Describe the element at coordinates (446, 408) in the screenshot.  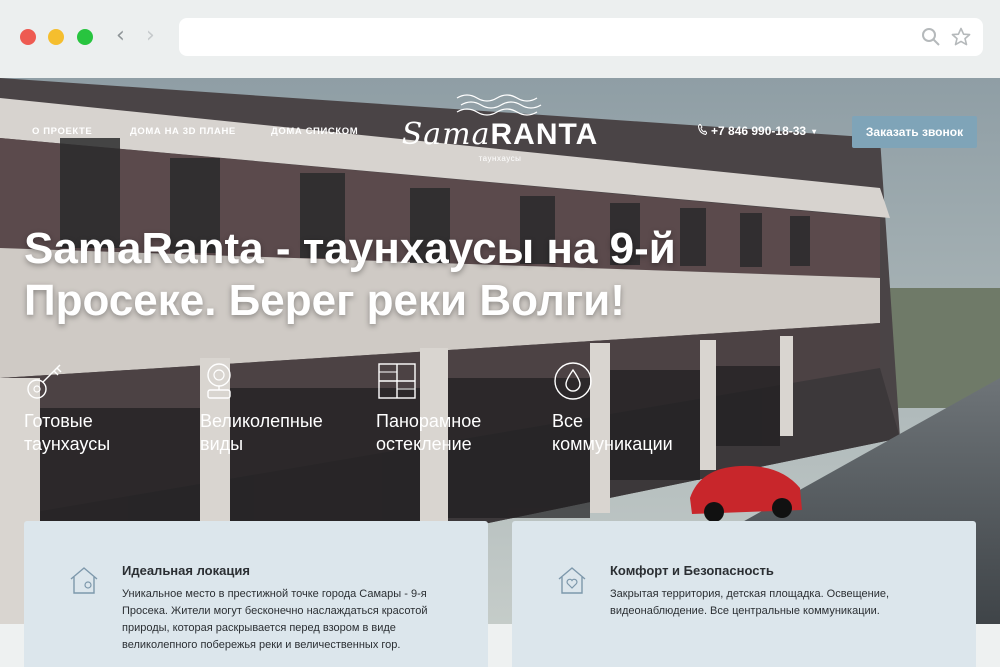
I see `feature-panoramic-glazing: Панорамное остекление` at that location.